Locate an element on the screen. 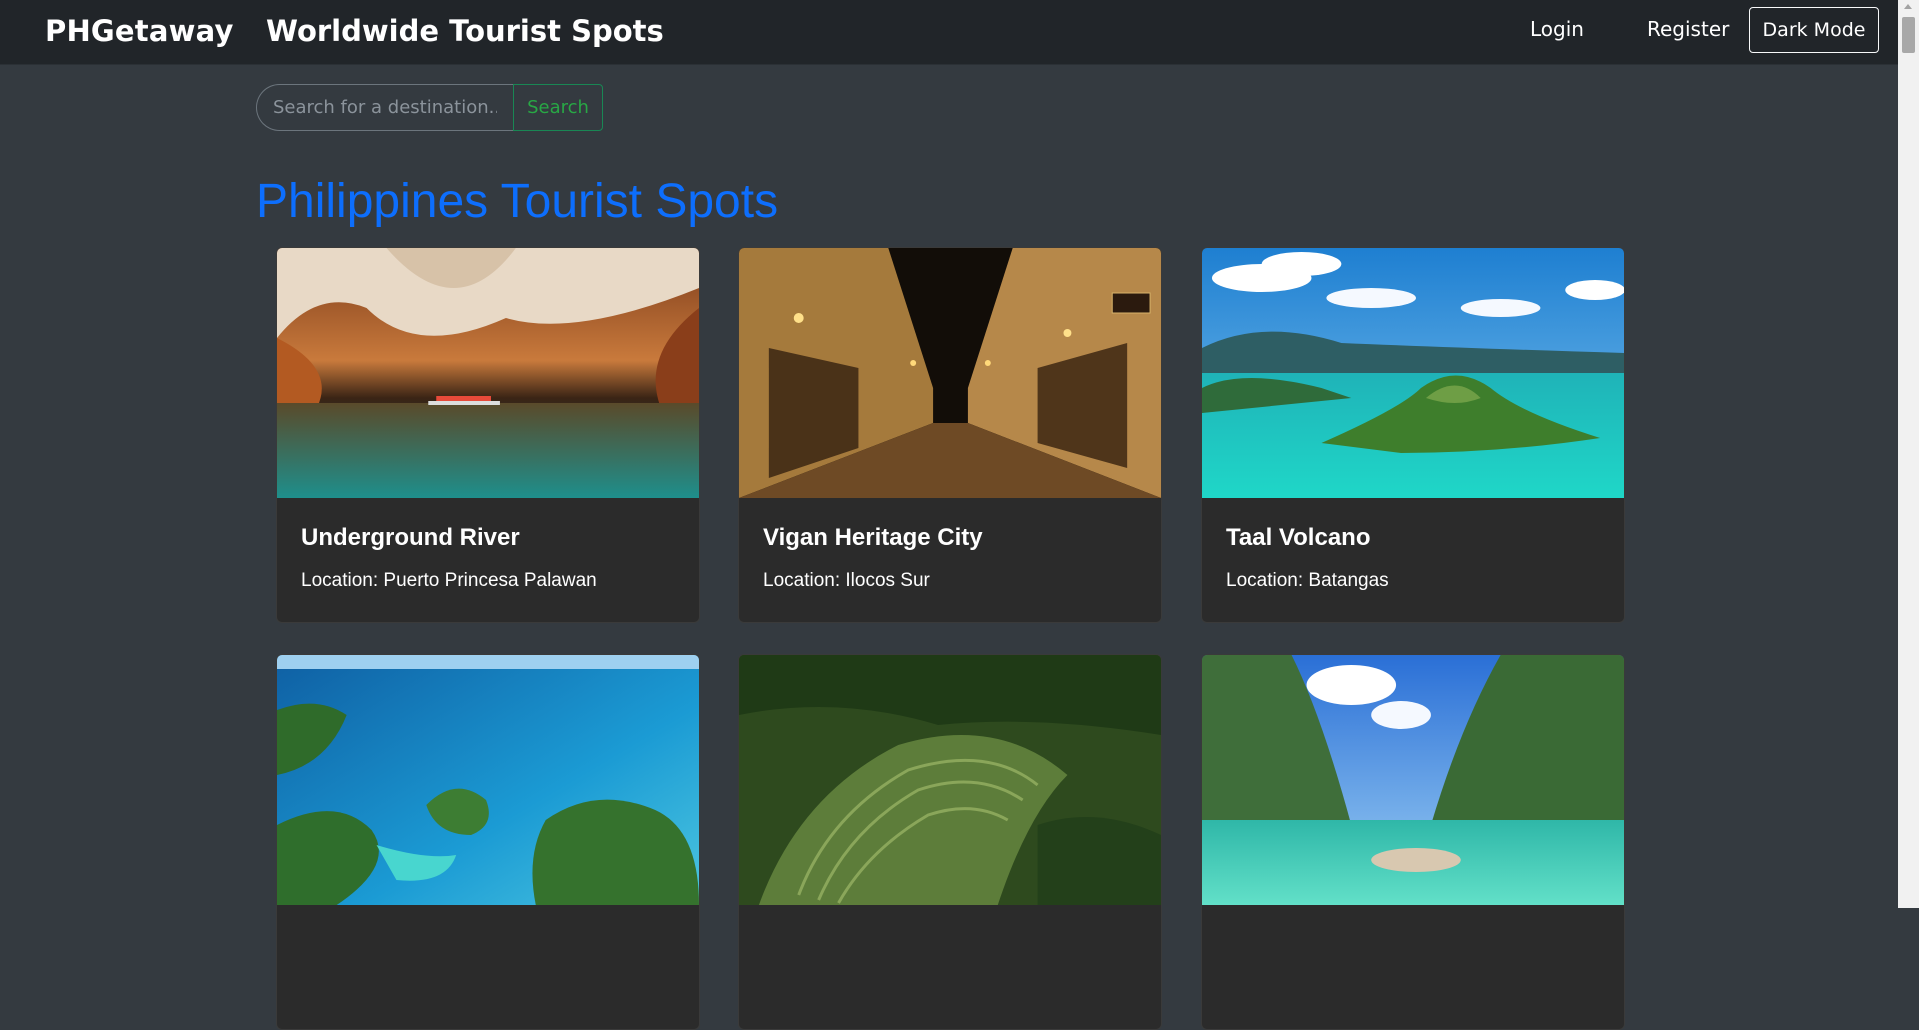 Image resolution: width=1919 pixels, height=1030 pixels. scrollbar-thumb is located at coordinates (1908, 35).